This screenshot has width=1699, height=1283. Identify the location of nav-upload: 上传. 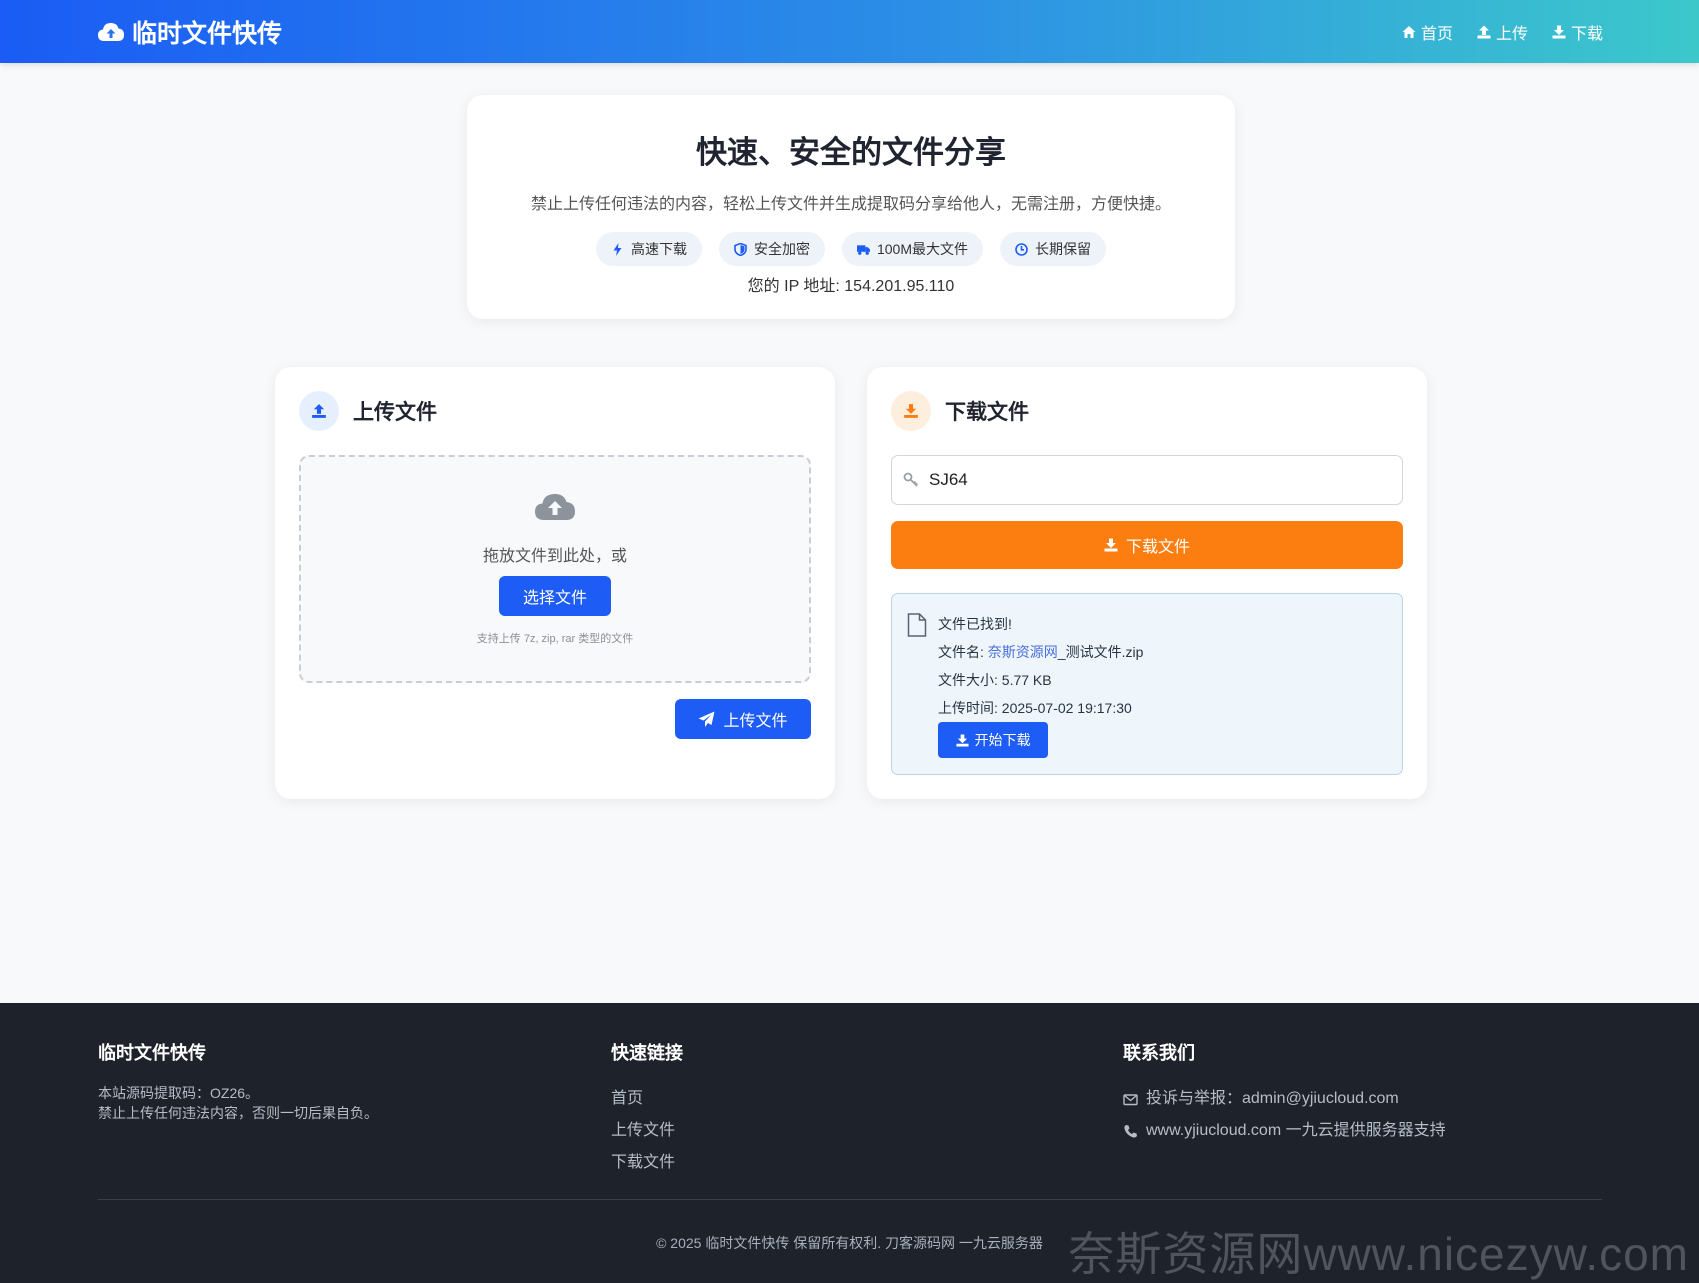
(1502, 32).